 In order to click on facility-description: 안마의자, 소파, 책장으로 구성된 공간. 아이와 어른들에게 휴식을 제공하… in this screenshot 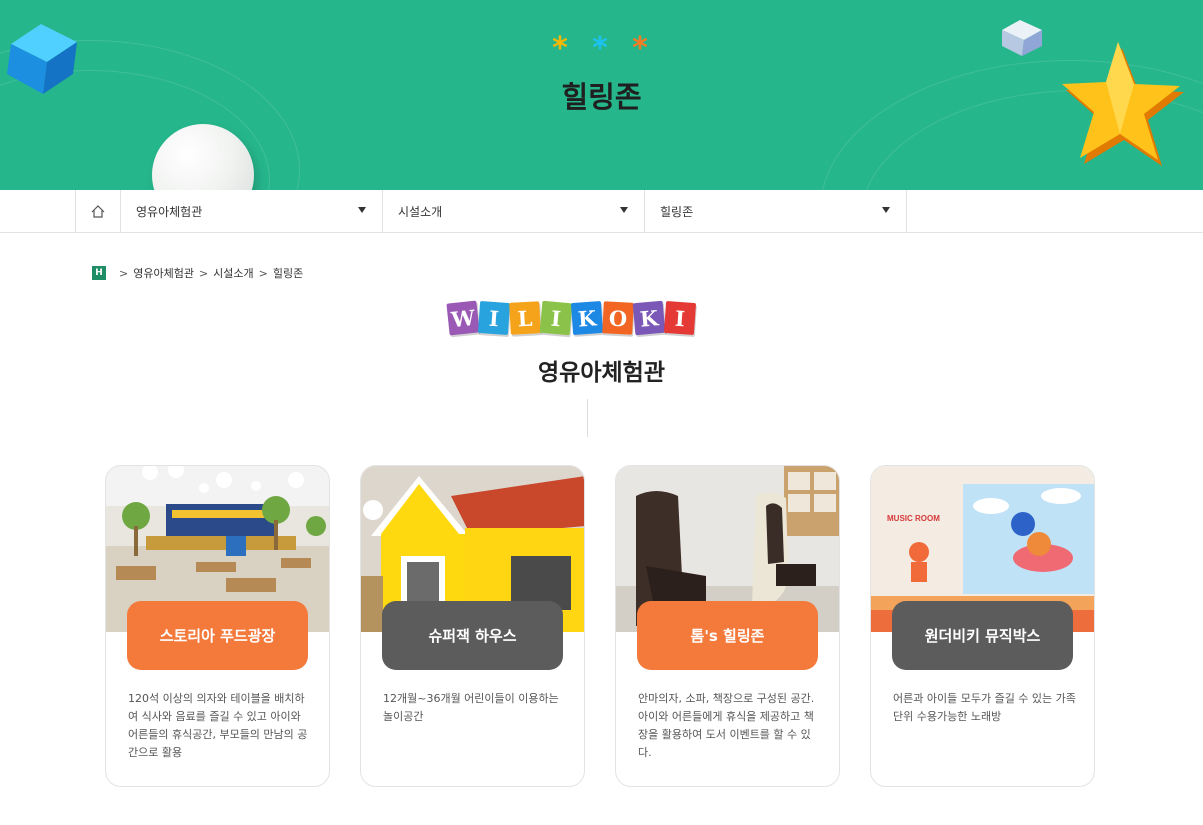, I will do `click(726, 725)`.